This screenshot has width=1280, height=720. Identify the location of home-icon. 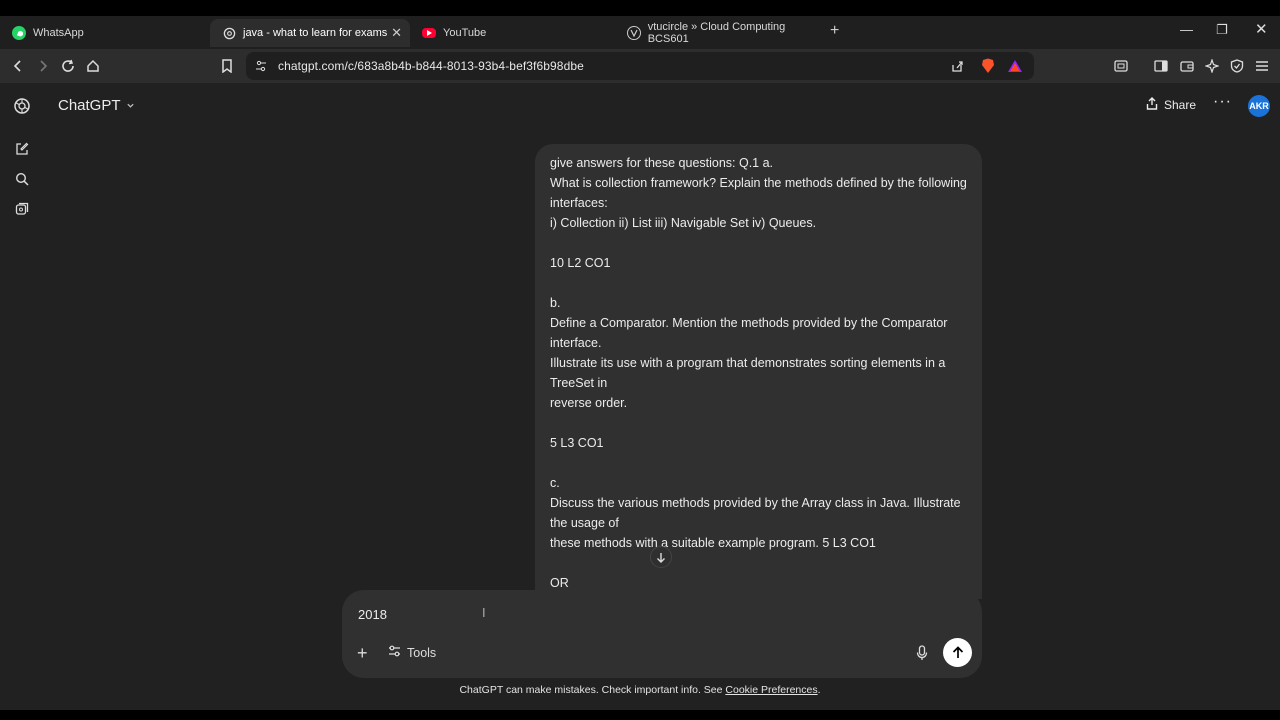
(93, 66).